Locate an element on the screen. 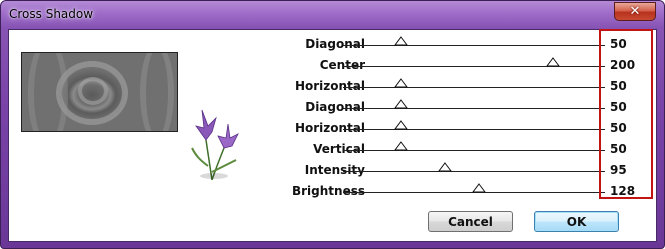 Image resolution: width=665 pixels, height=249 pixels. values-highlight-box is located at coordinates (626, 114).